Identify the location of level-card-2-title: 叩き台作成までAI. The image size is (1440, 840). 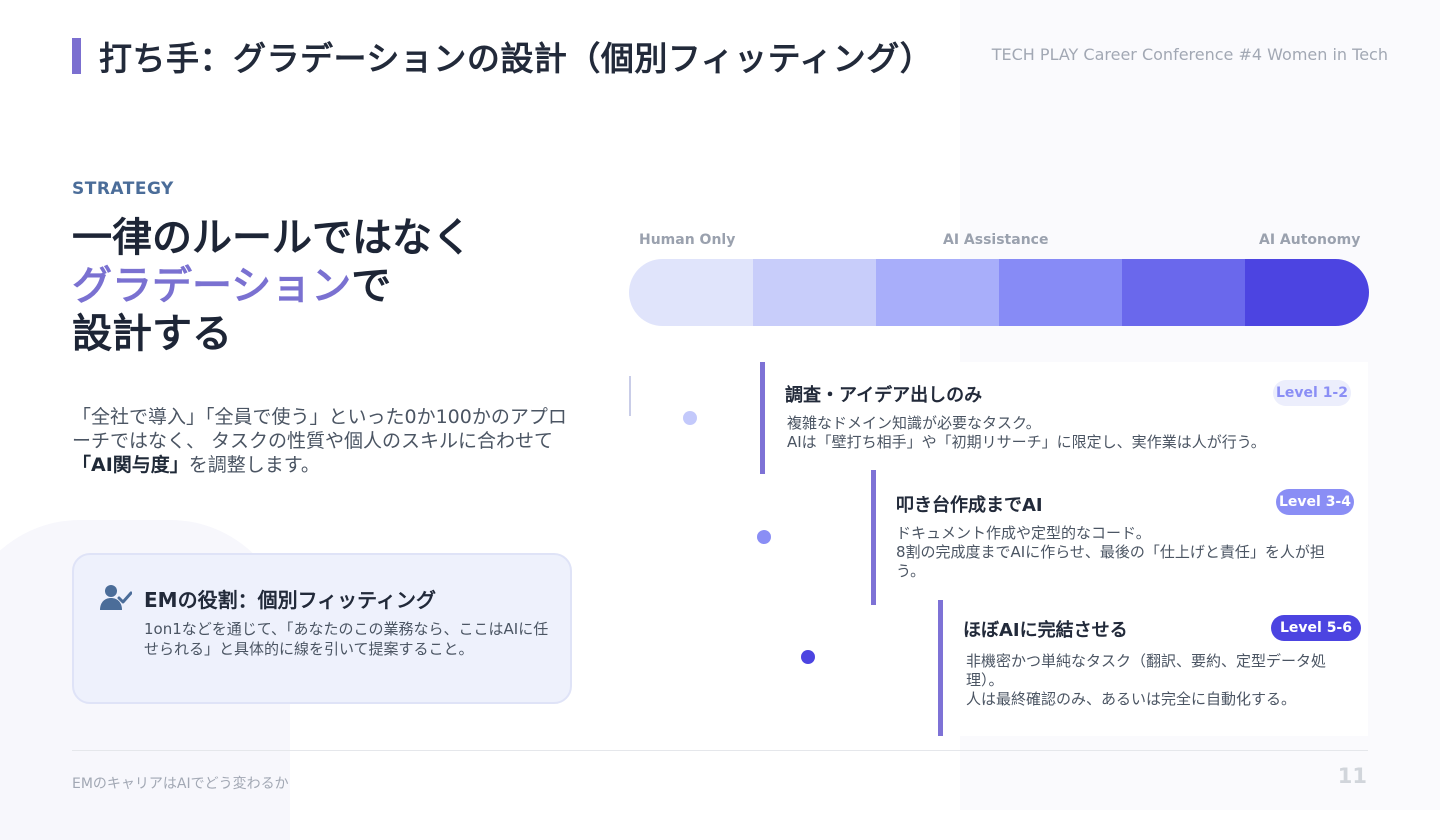
(969, 505).